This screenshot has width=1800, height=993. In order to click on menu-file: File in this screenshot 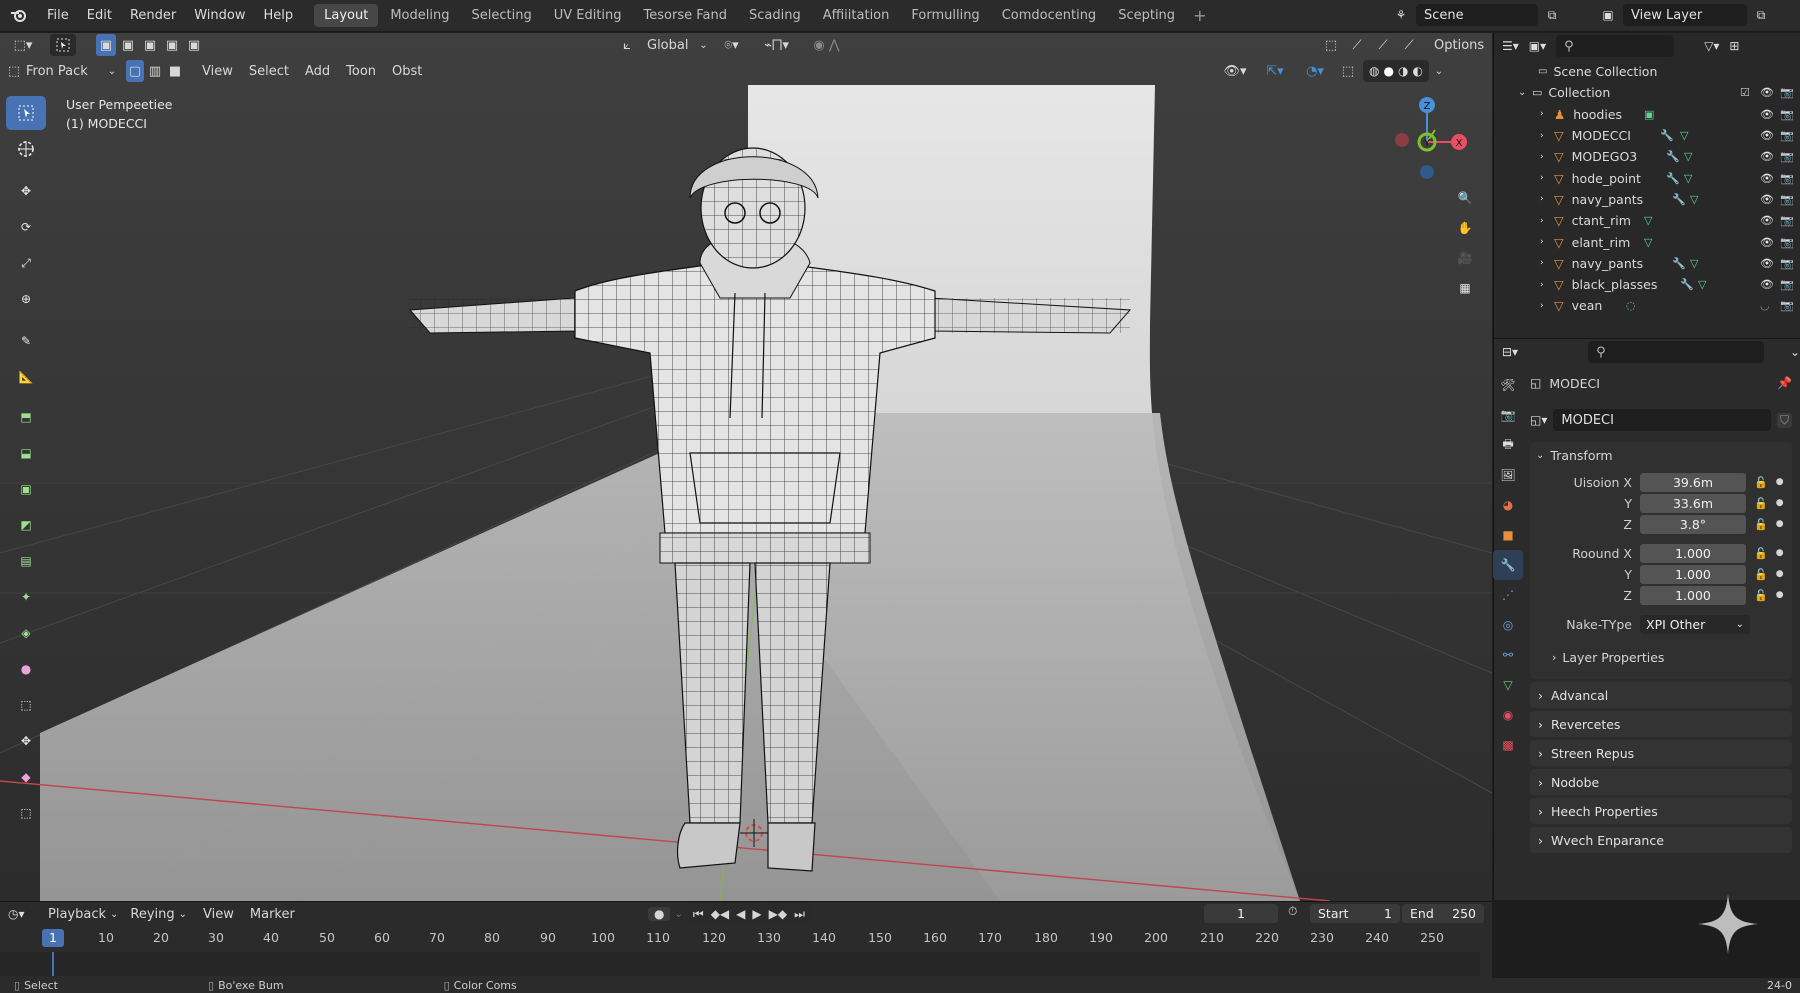, I will do `click(58, 15)`.